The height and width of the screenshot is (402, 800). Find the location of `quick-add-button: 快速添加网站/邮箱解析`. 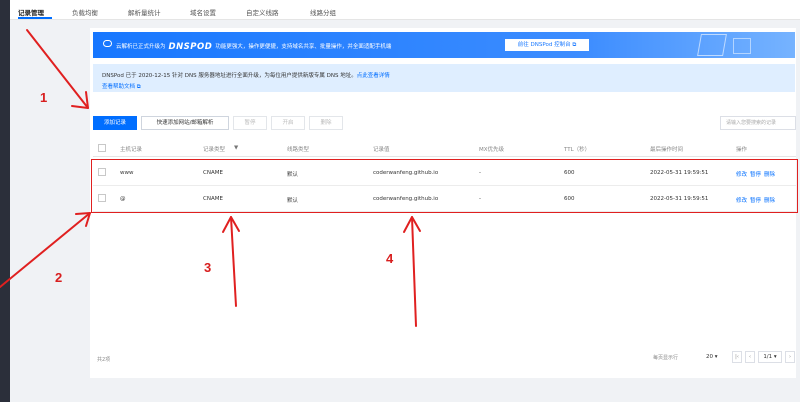

quick-add-button: 快速添加网站/邮箱解析 is located at coordinates (185, 123).